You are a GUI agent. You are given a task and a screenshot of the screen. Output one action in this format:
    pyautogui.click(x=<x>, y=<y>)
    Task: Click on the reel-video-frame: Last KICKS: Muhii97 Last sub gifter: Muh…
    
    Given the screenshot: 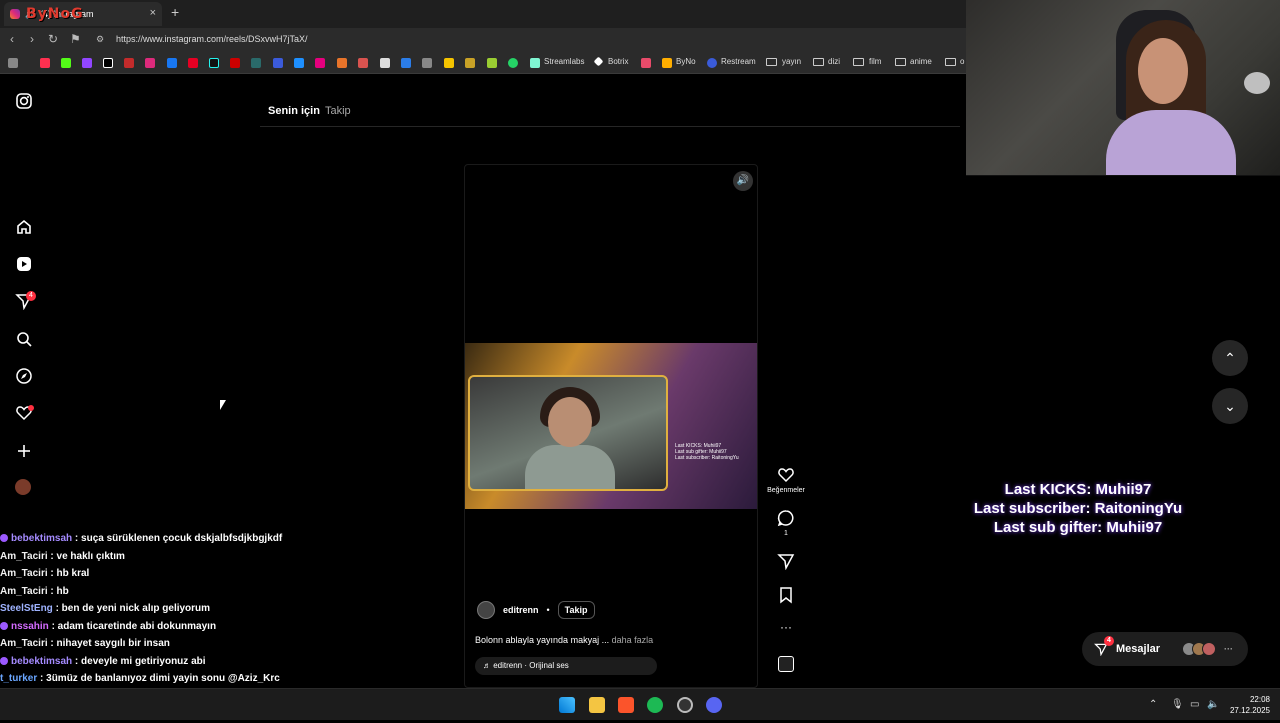 What is the action you would take?
    pyautogui.click(x=611, y=426)
    